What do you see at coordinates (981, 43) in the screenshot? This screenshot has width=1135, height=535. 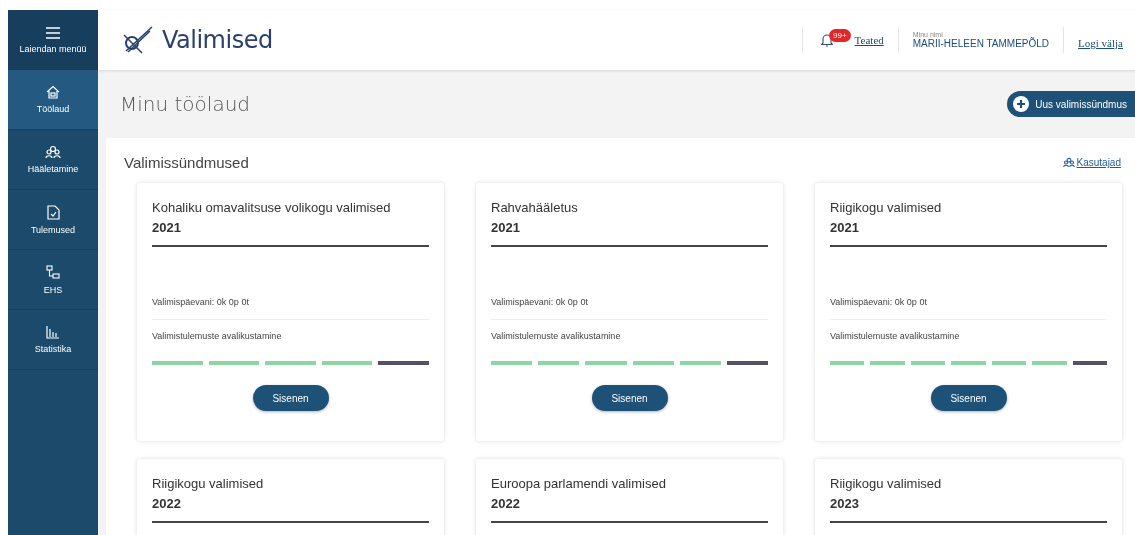 I see `user-name: MARII-HELEEN TAMMEPÕLD` at bounding box center [981, 43].